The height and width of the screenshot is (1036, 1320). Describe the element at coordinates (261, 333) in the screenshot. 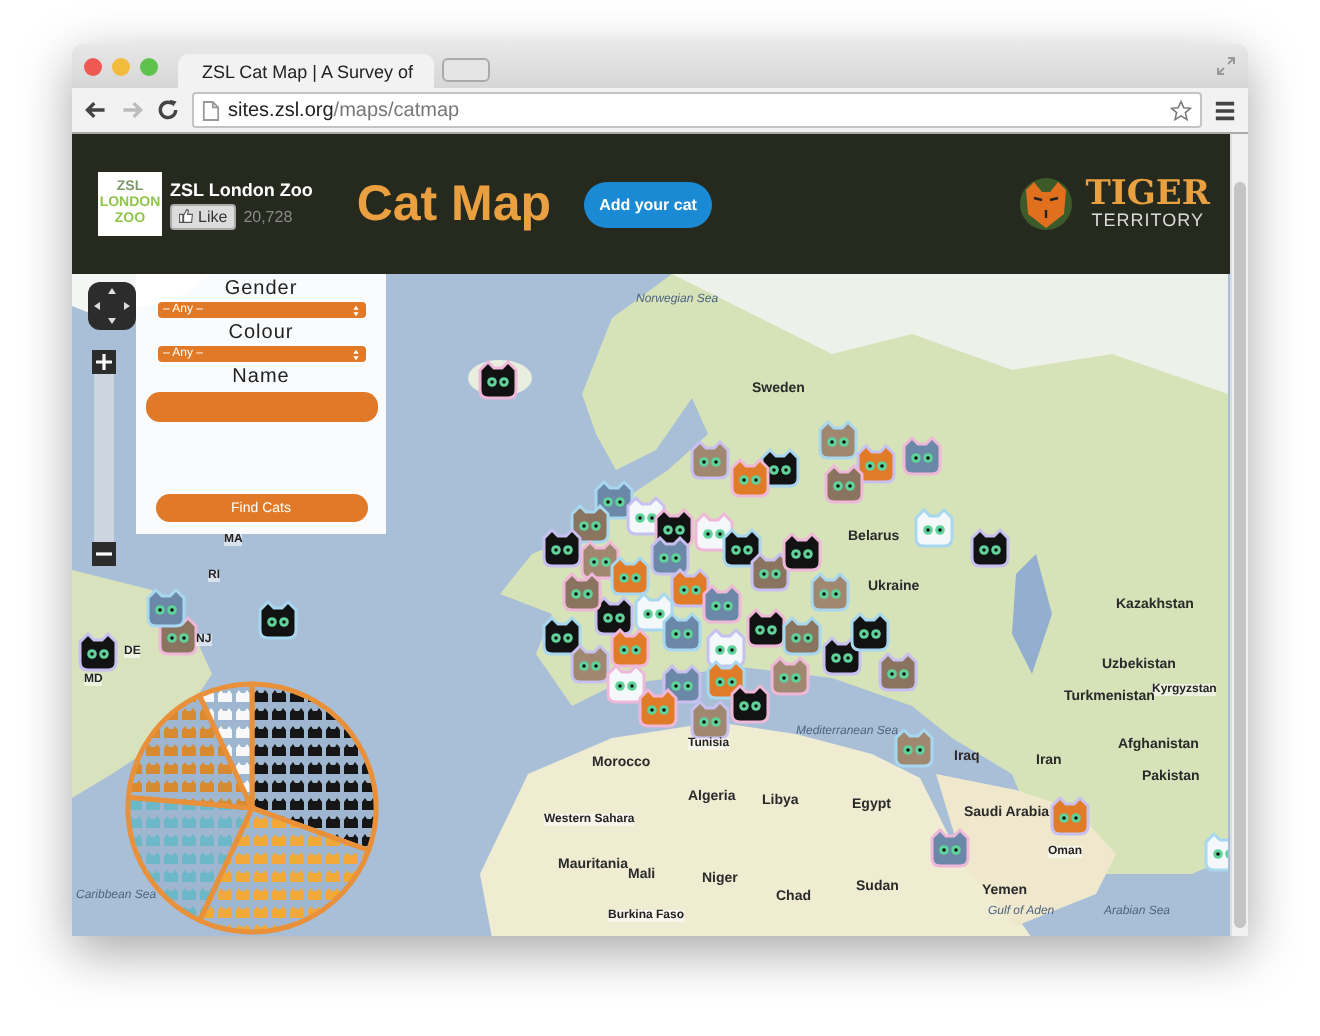

I see `filter-label: Colour` at that location.